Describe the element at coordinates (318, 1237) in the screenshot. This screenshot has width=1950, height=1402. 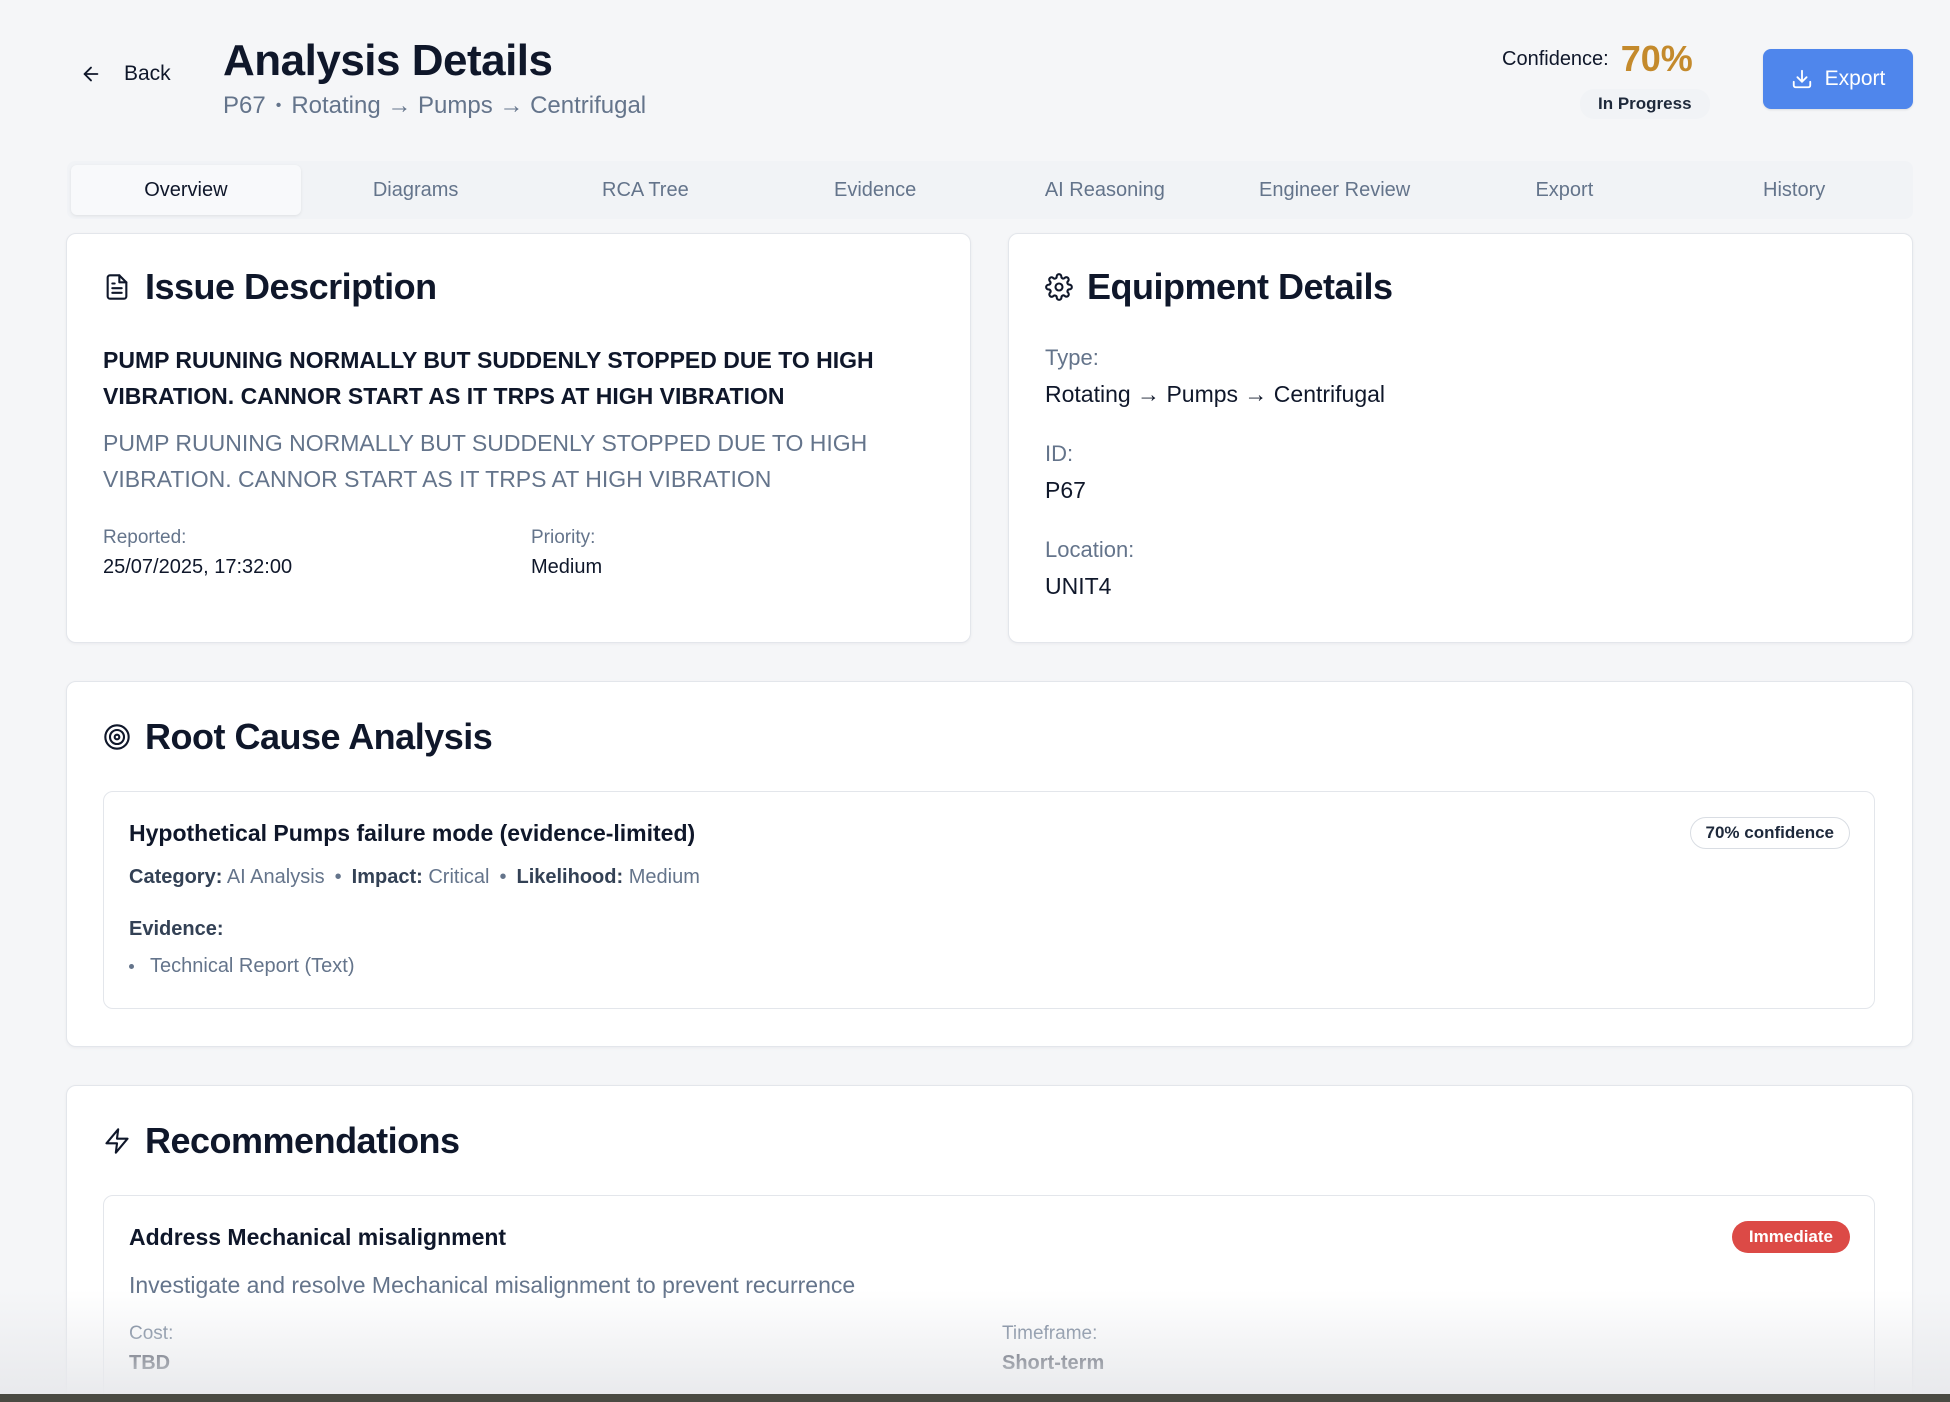
I see `recommendation-title: Address Mechanical misalignment` at that location.